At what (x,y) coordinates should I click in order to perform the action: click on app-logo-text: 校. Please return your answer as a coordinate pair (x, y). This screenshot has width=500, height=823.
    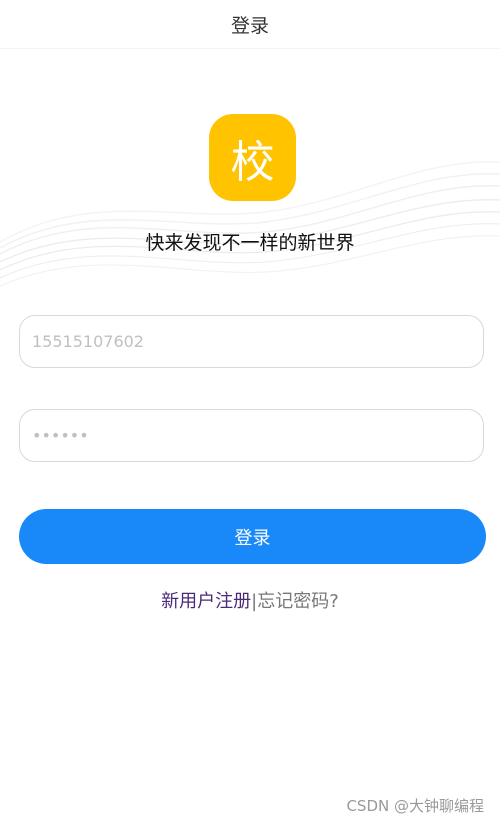
    Looking at the image, I should click on (252, 162).